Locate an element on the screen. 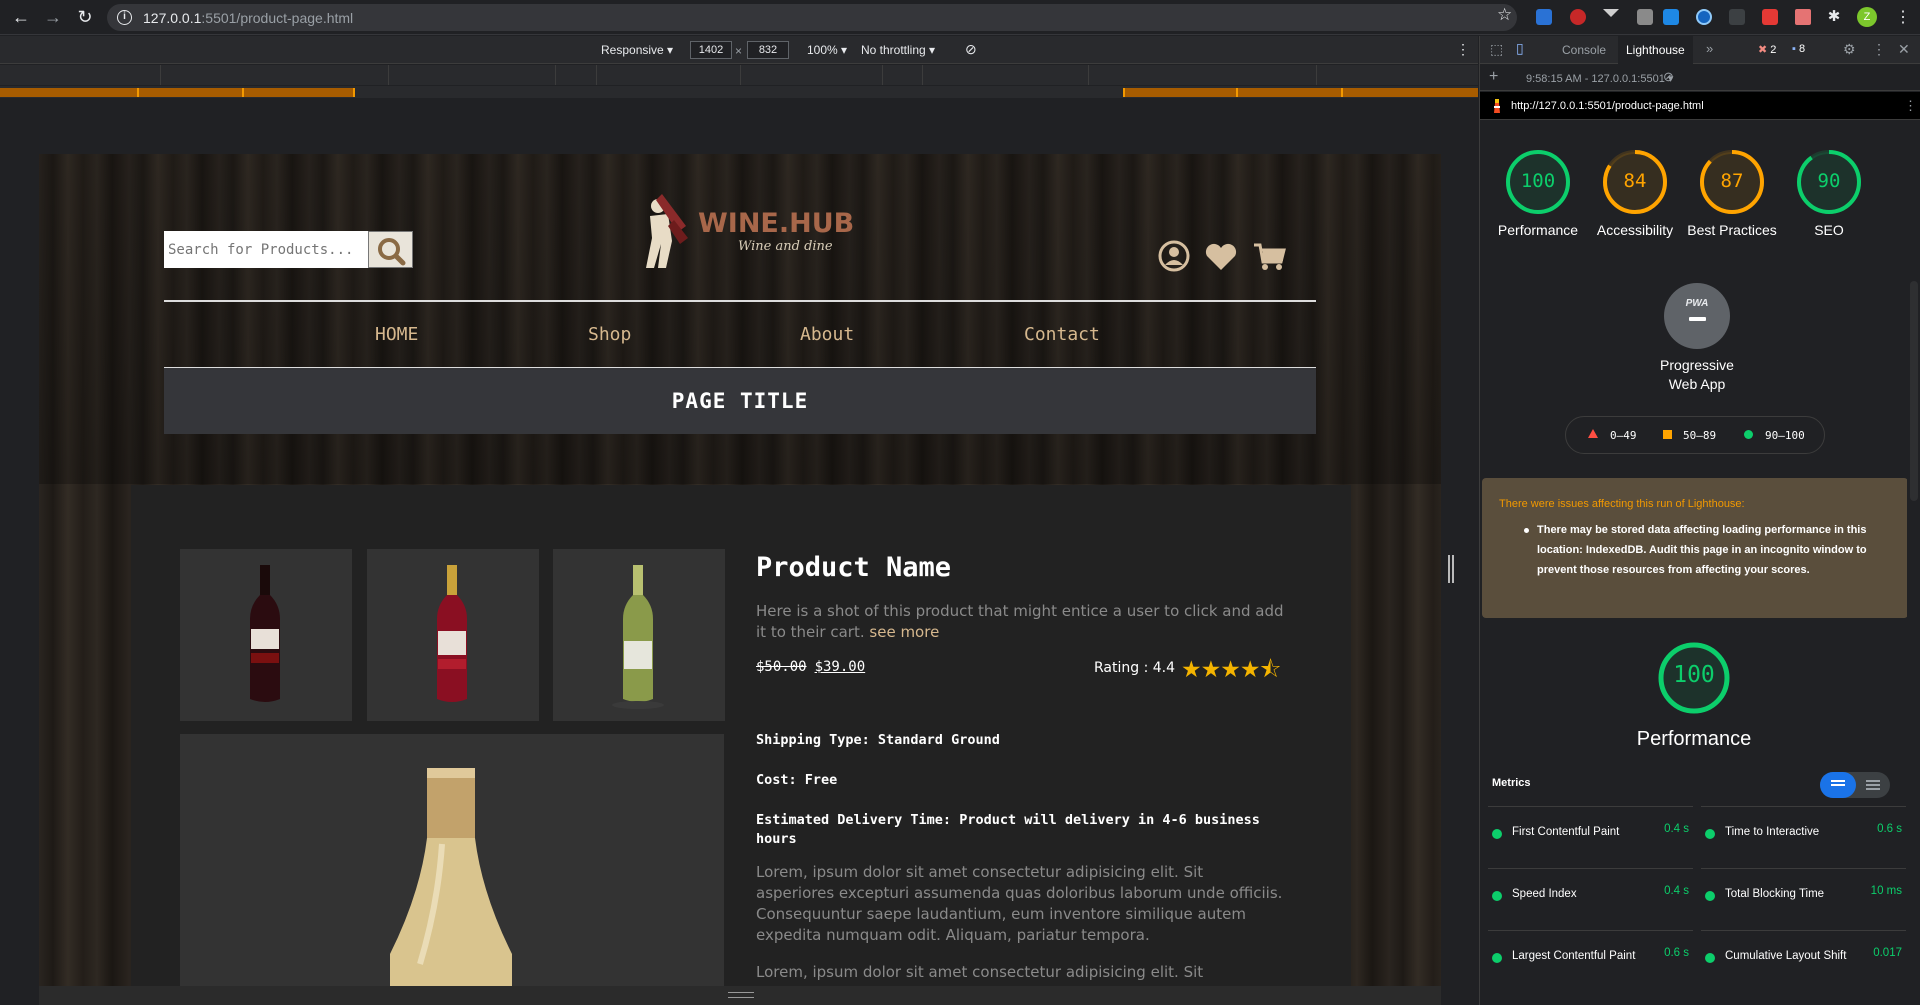  zoom-select: 100% ▾ is located at coordinates (827, 50).